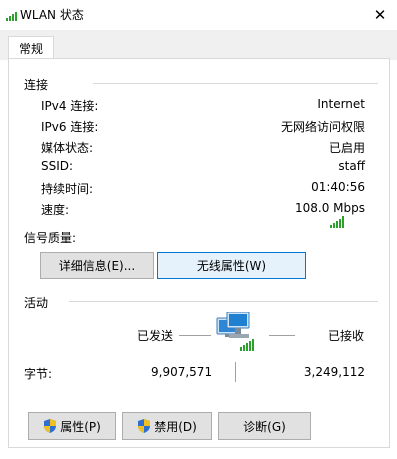  What do you see at coordinates (223, 301) in the screenshot?
I see `activity-divider` at bounding box center [223, 301].